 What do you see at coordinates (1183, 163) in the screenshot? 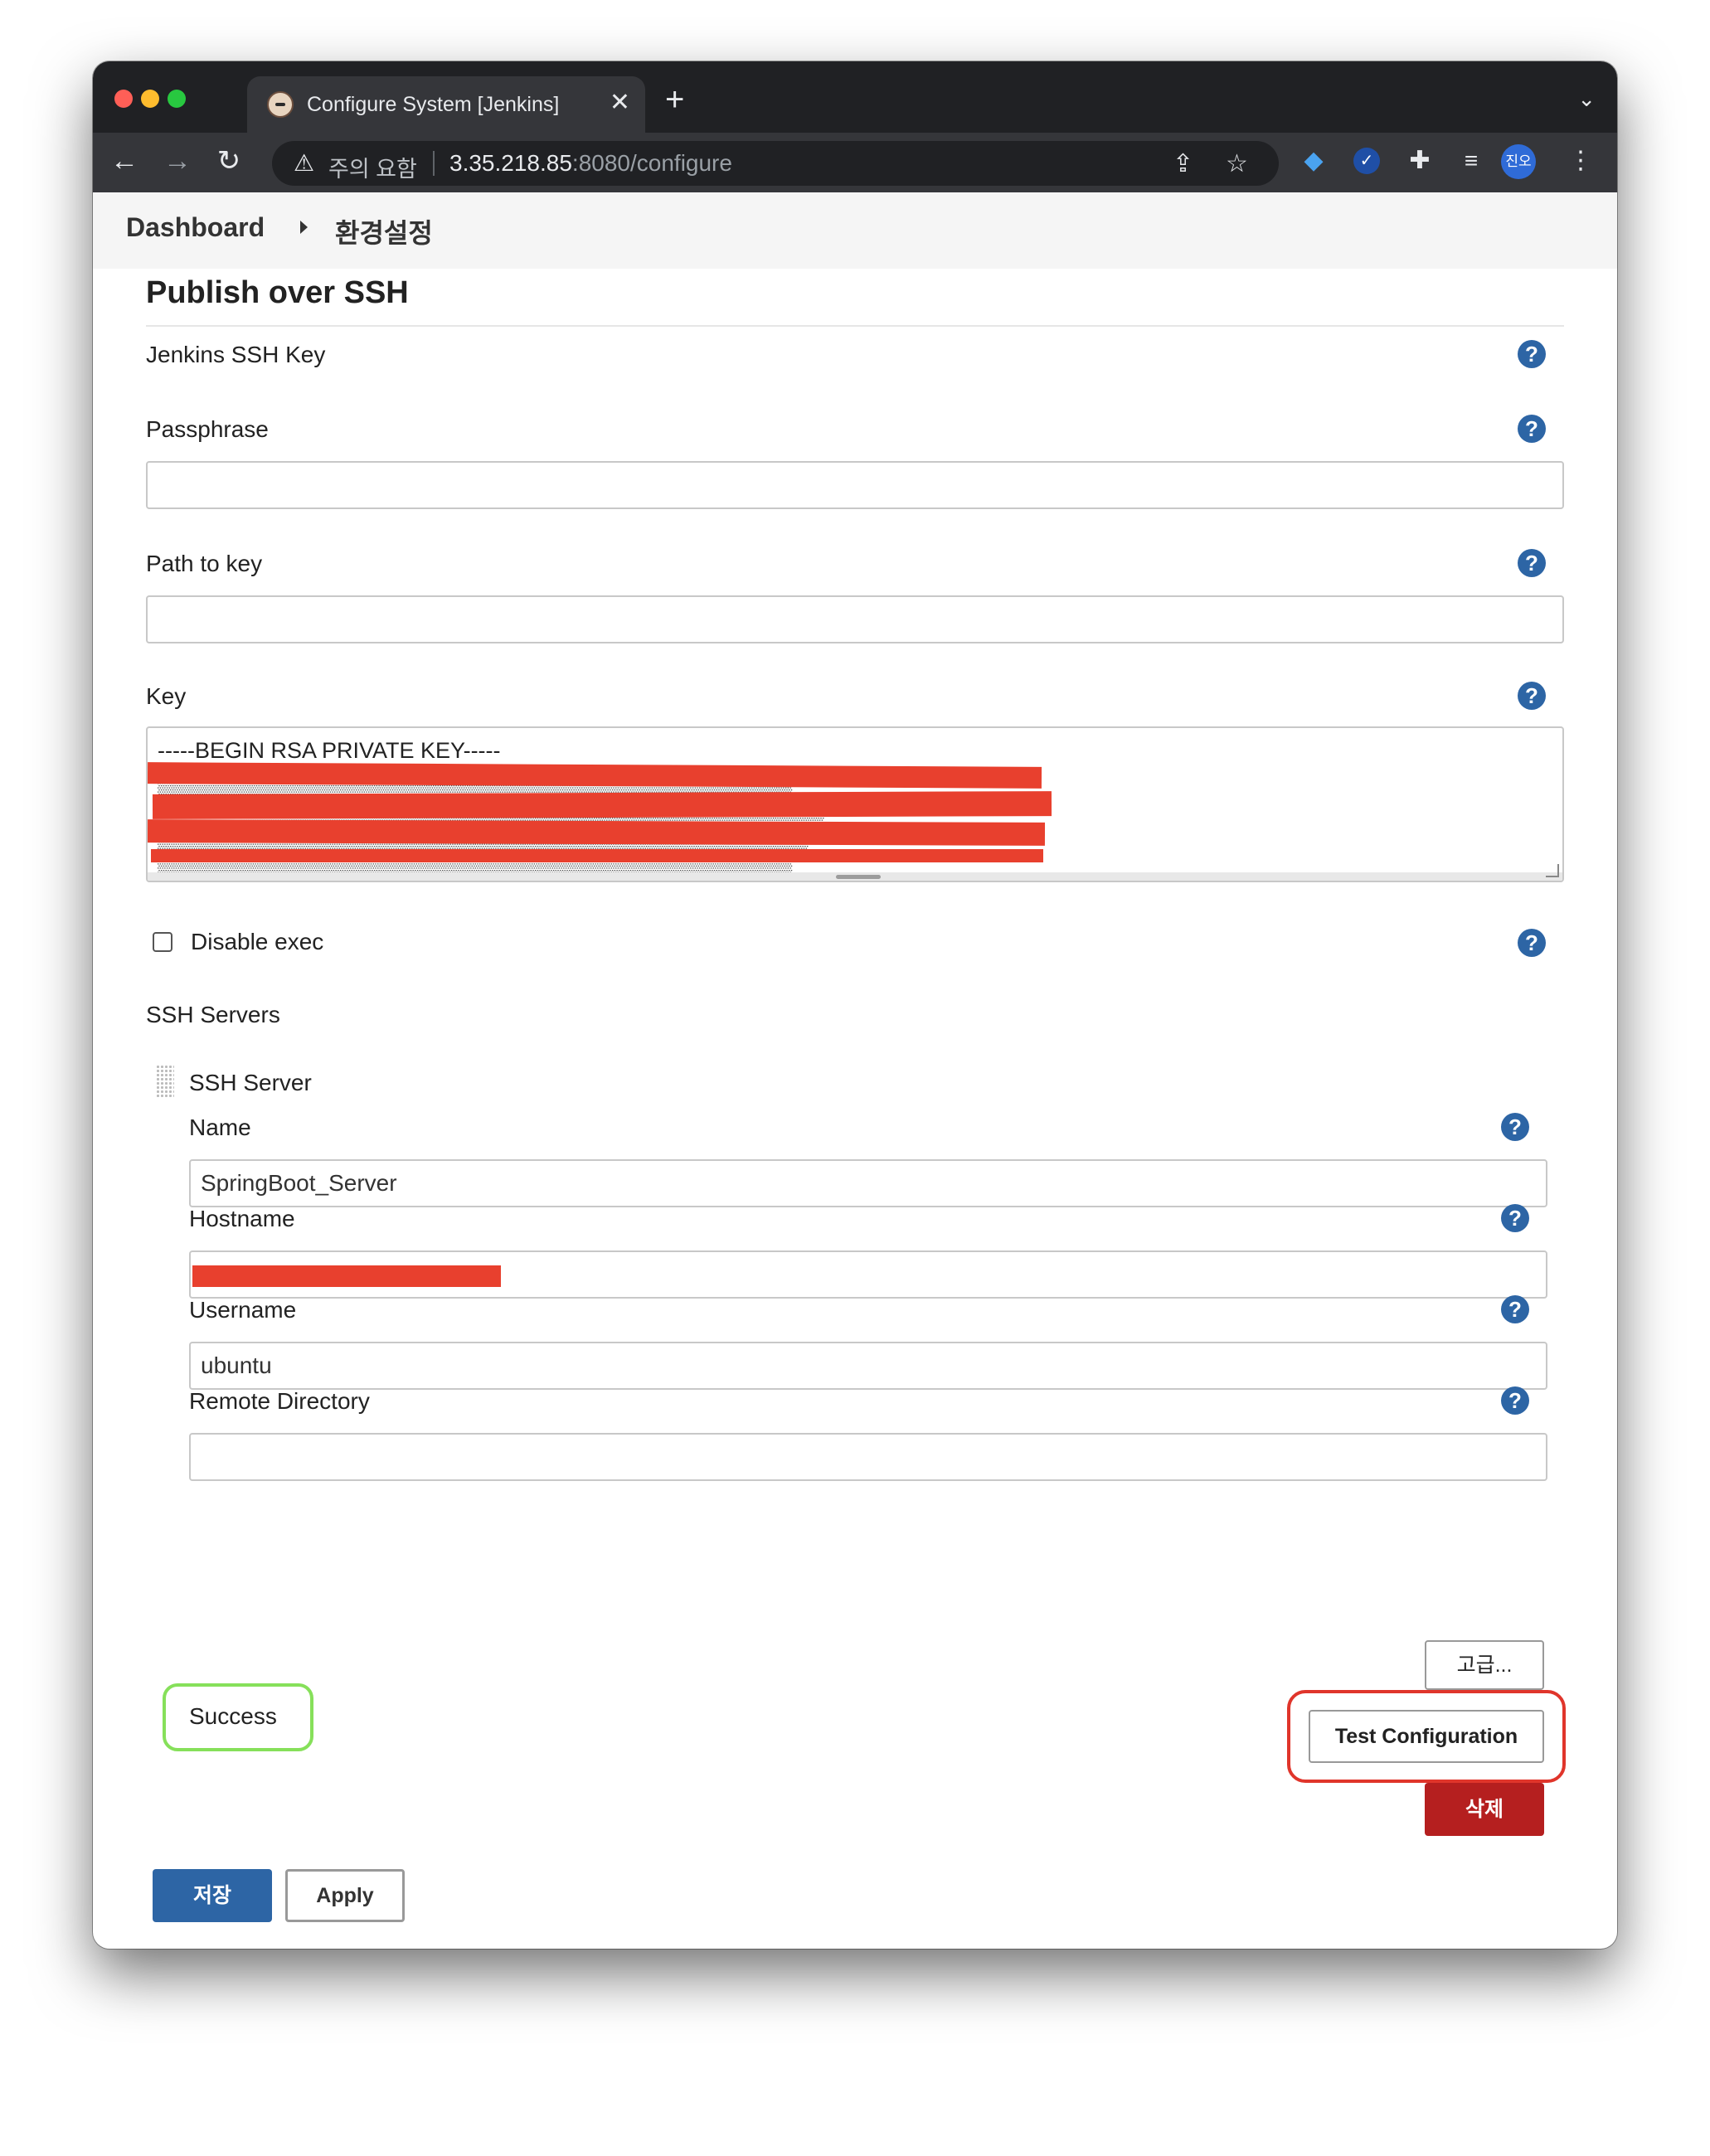
I see `share-icon: ⇪` at bounding box center [1183, 163].